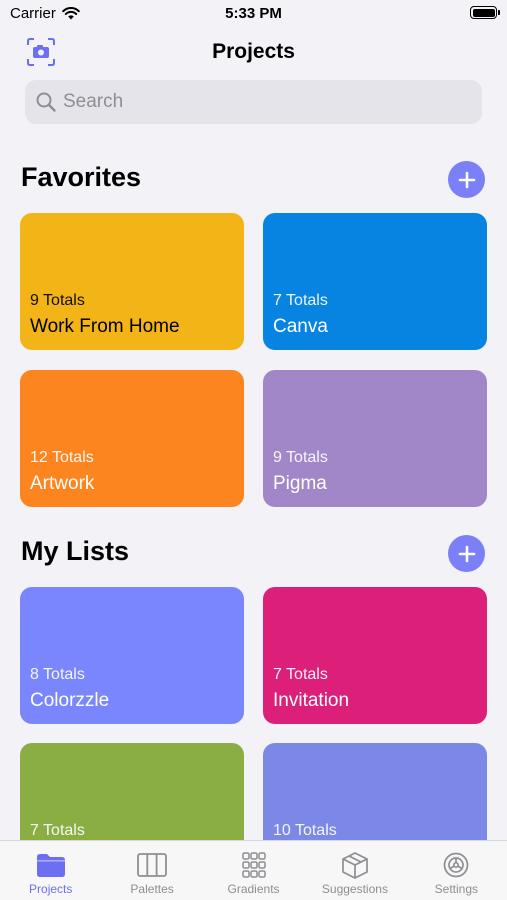 This screenshot has height=900, width=507. I want to click on card-name: Canva, so click(300, 326).